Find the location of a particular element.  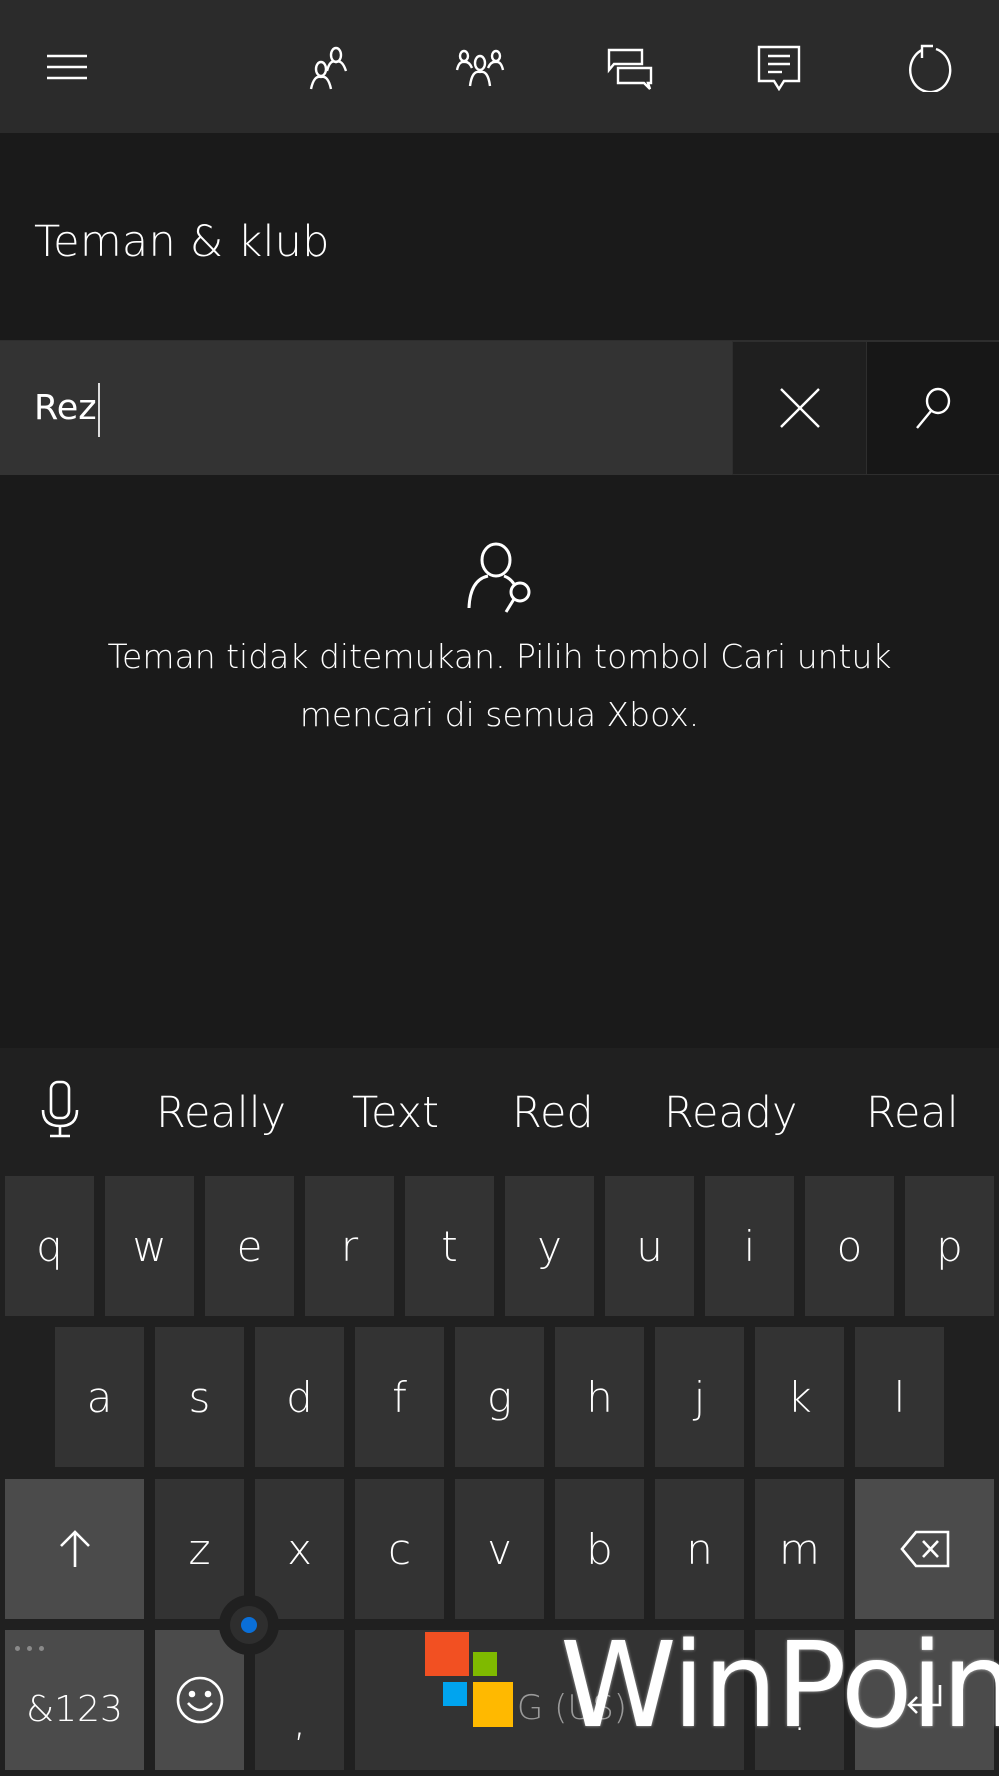

friends-icon is located at coordinates (328, 68).